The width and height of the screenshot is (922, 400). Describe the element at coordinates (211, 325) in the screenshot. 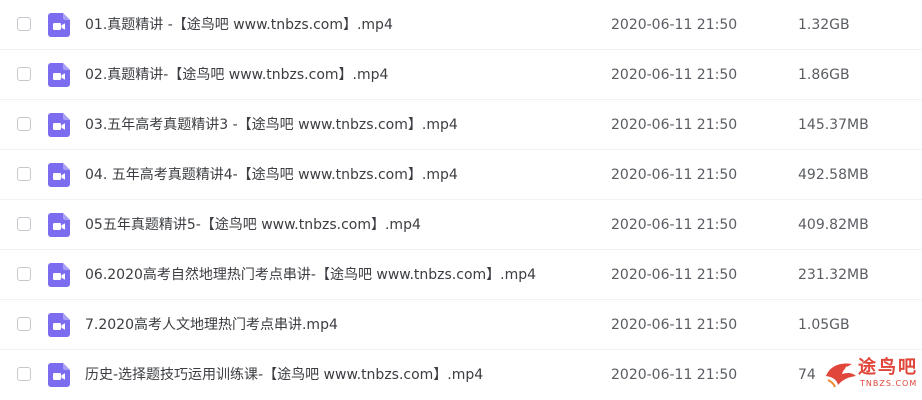

I see `file-name: 7.2020高考人文地理热门考点串讲.mp4` at that location.